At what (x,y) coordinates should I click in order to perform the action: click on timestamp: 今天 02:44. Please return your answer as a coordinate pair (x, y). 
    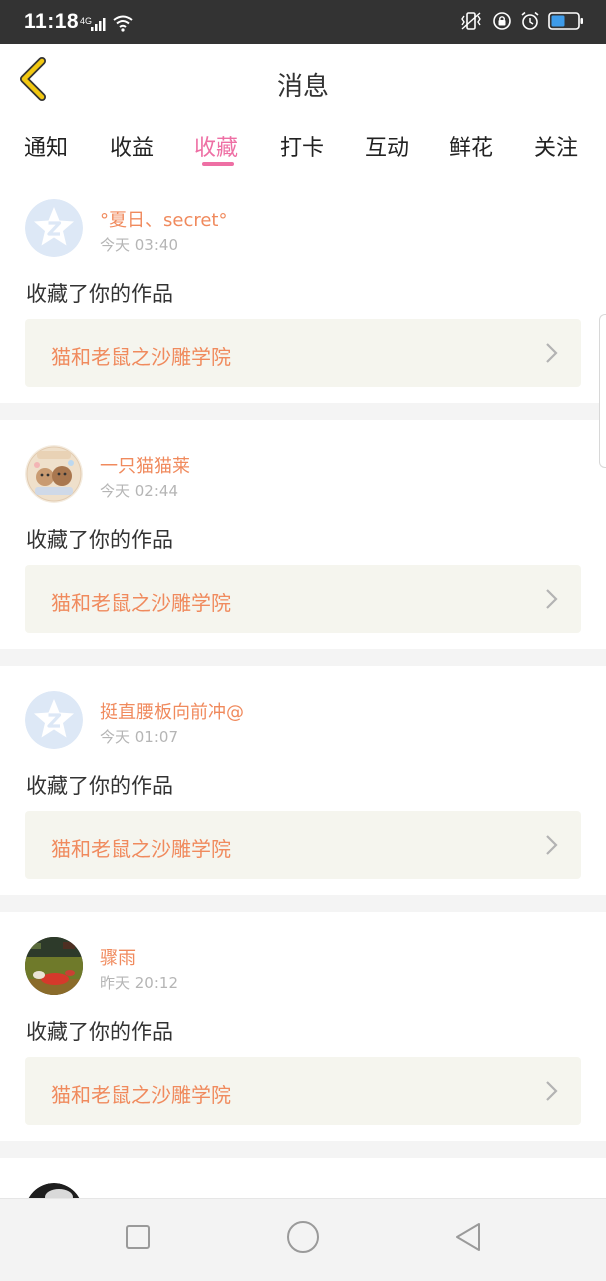
    Looking at the image, I should click on (139, 491).